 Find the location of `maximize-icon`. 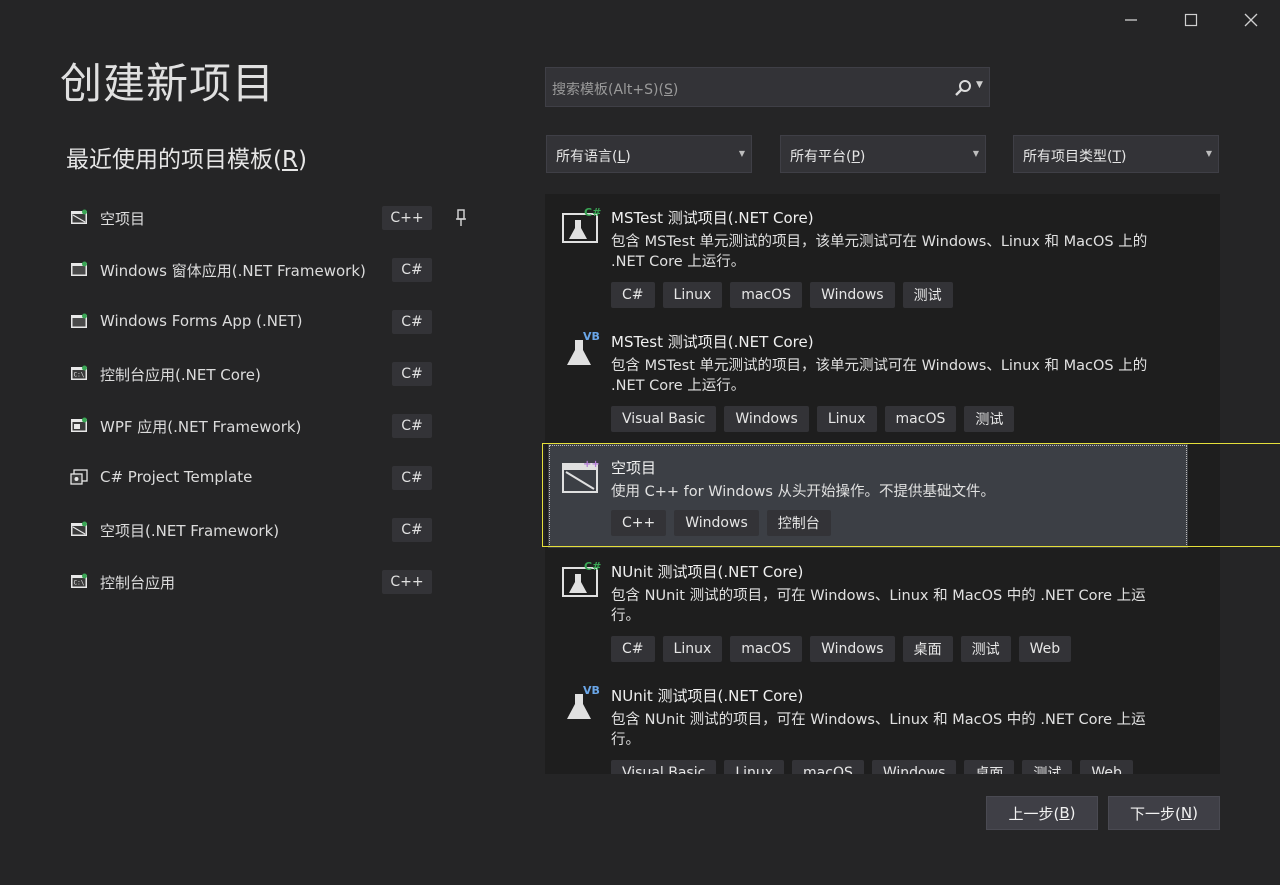

maximize-icon is located at coordinates (1191, 20).